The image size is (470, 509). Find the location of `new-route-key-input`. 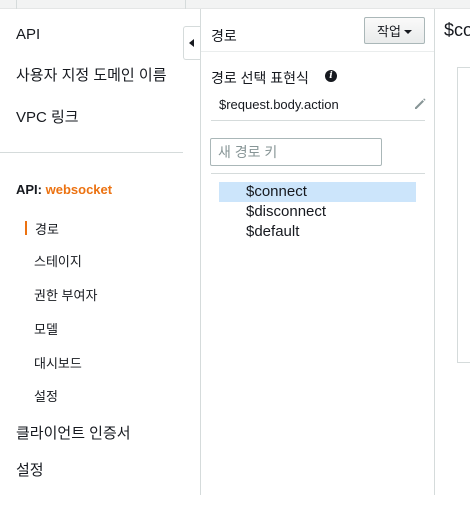

new-route-key-input is located at coordinates (296, 152).